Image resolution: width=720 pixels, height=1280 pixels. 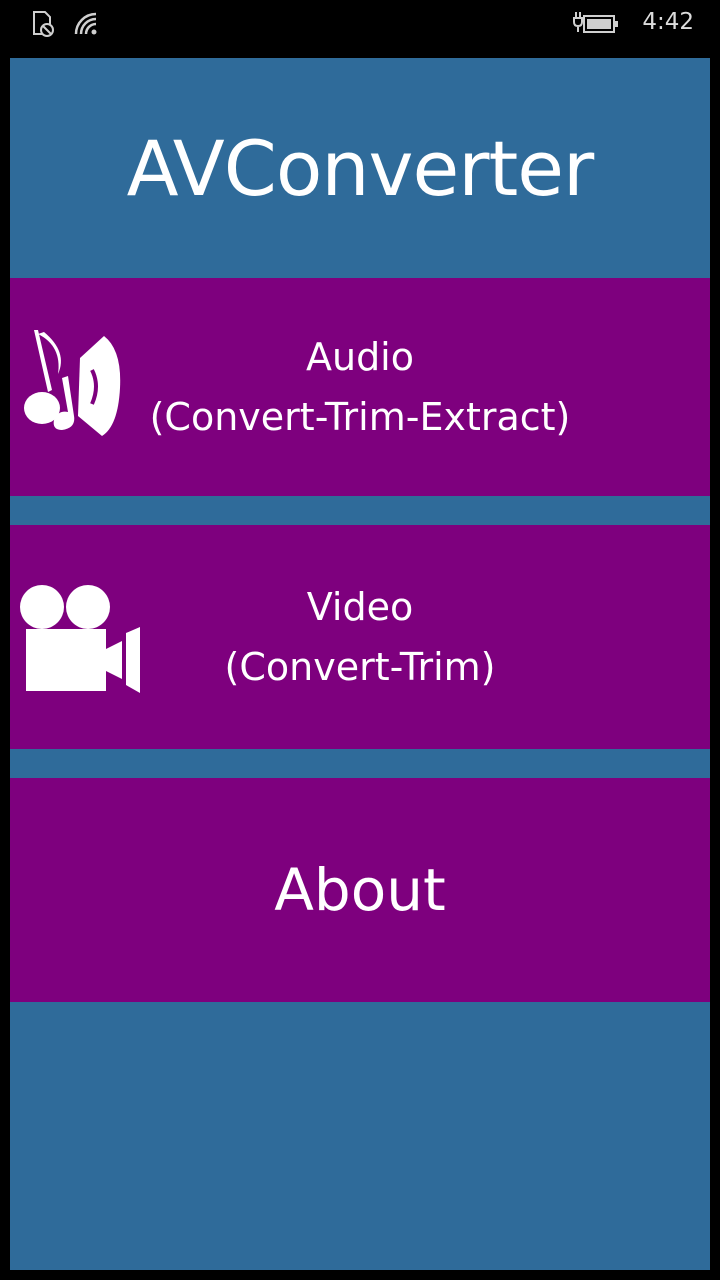 What do you see at coordinates (668, 22) in the screenshot?
I see `status-time: 4:42` at bounding box center [668, 22].